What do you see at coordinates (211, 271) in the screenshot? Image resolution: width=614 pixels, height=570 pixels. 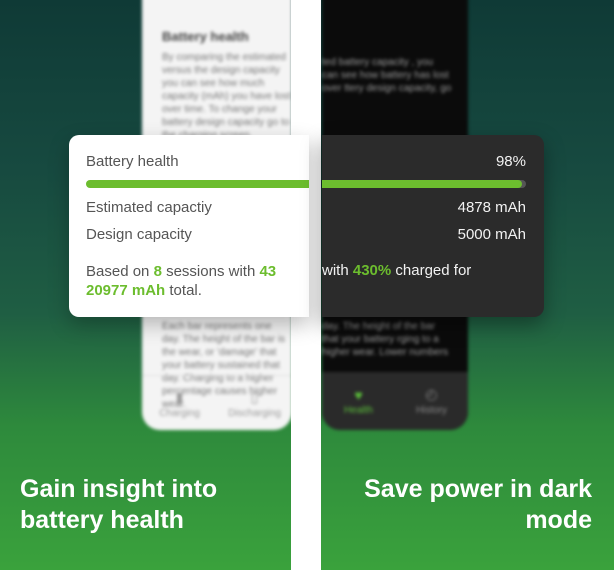 I see `sessions-with-text: sessions with` at bounding box center [211, 271].